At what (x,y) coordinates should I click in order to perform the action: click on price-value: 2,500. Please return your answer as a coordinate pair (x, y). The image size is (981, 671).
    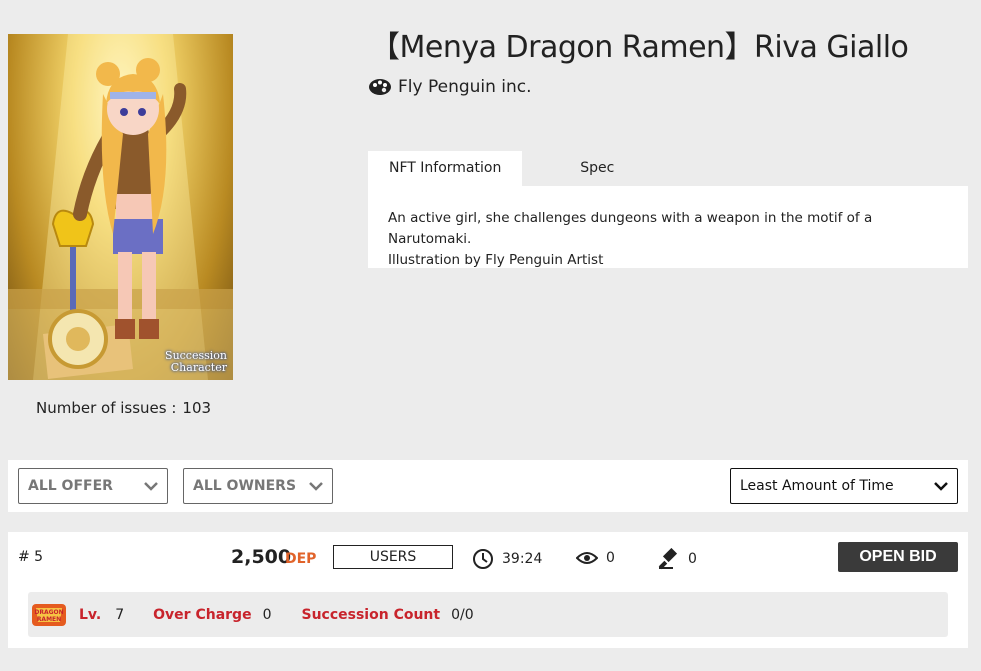
    Looking at the image, I should click on (261, 557).